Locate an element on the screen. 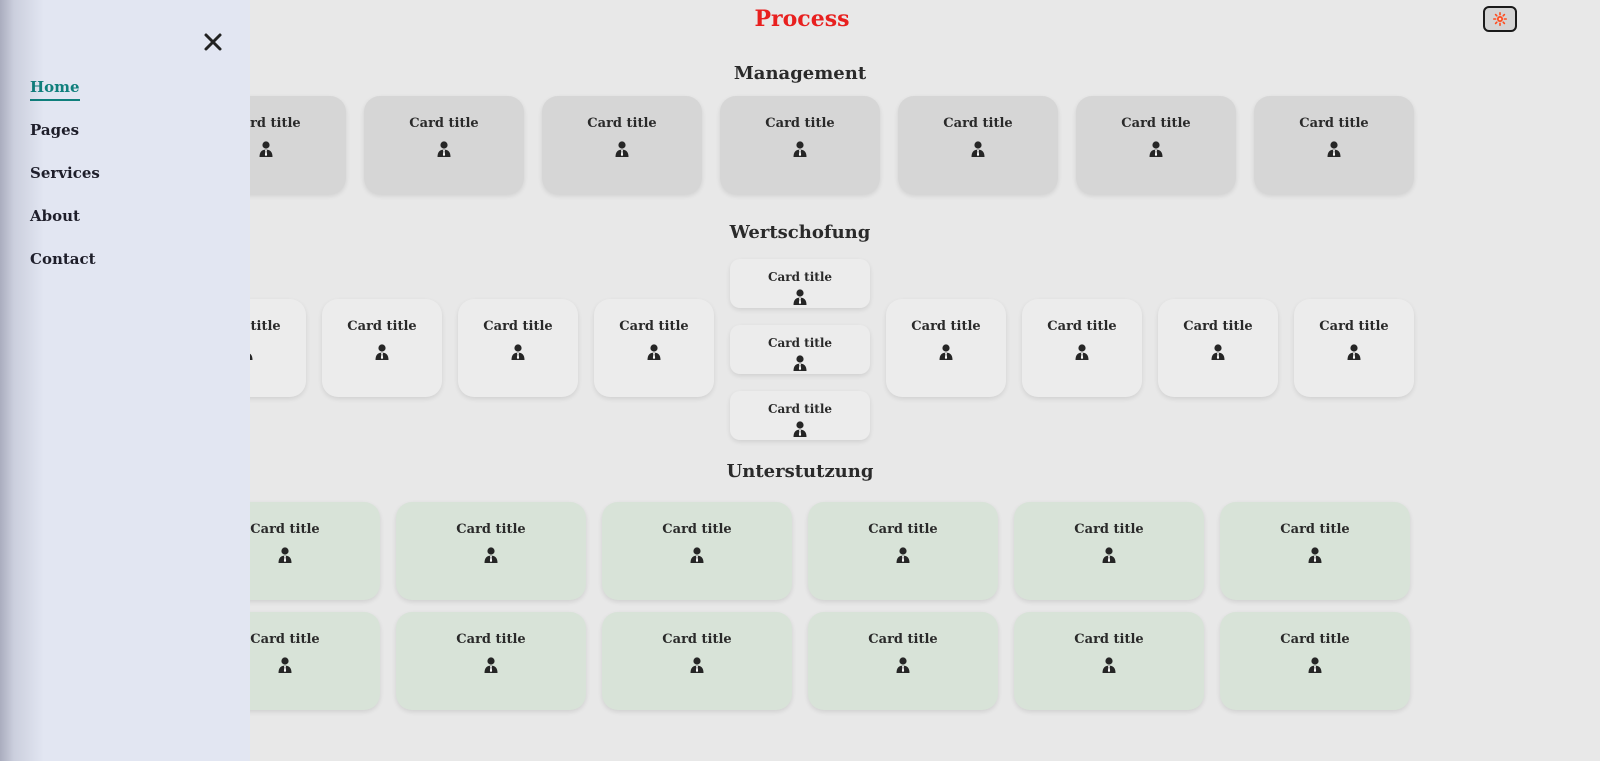  nav-item-home: Home is located at coordinates (65, 99).